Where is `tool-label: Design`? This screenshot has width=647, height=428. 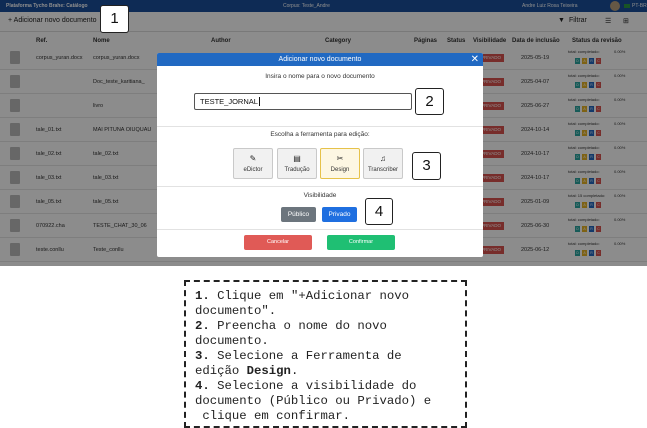 tool-label: Design is located at coordinates (340, 170).